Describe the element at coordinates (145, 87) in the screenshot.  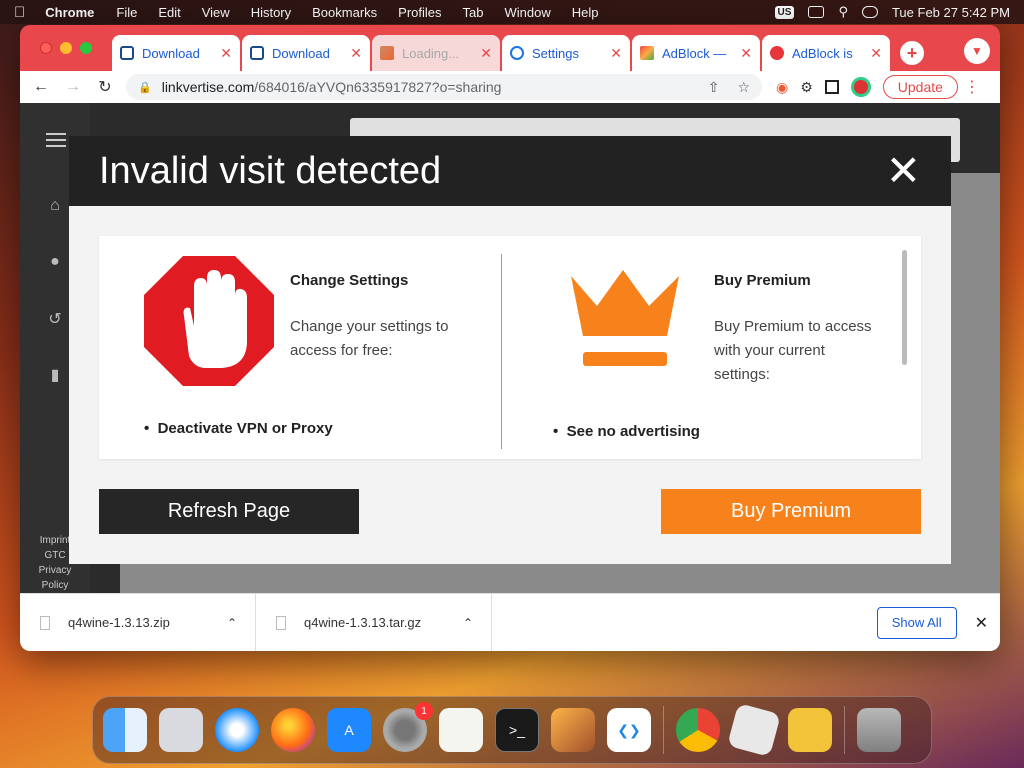
I see `lock-icon: 🔒` at that location.